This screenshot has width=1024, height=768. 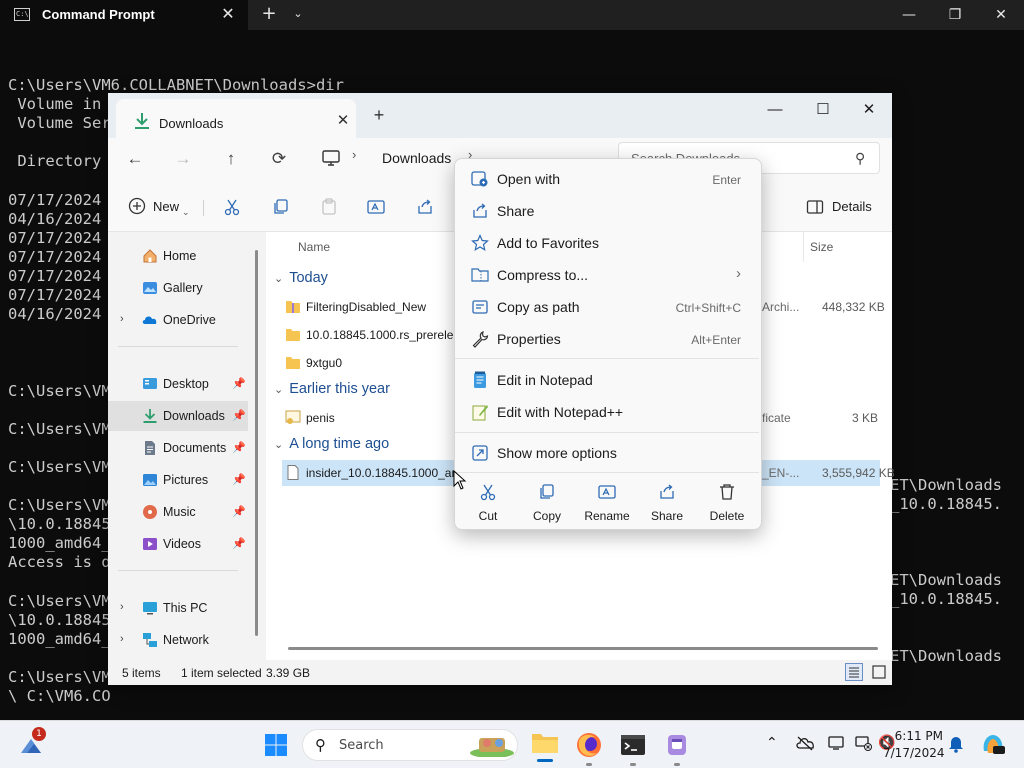 I want to click on quick-action-copy: Copy, so click(x=547, y=503).